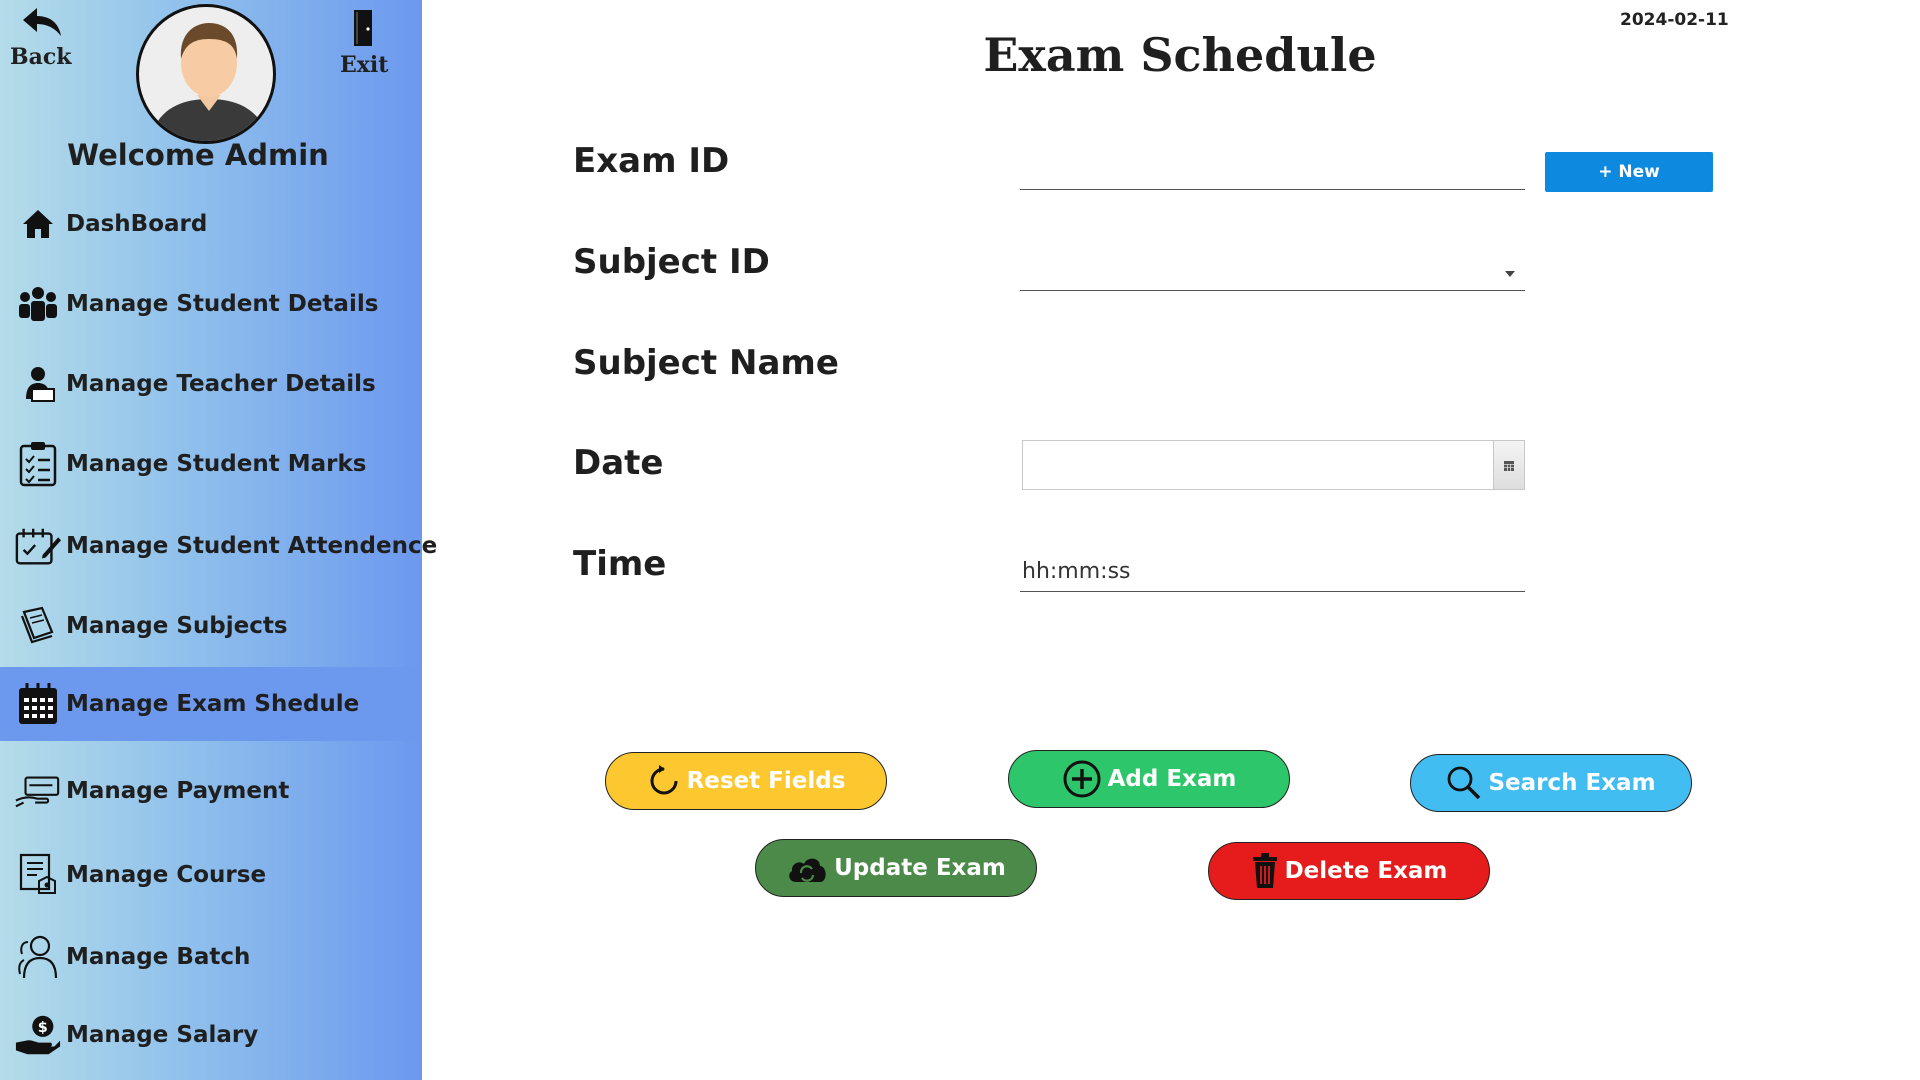  What do you see at coordinates (1172, 779) in the screenshot?
I see `add-exam-label: Add Exam` at bounding box center [1172, 779].